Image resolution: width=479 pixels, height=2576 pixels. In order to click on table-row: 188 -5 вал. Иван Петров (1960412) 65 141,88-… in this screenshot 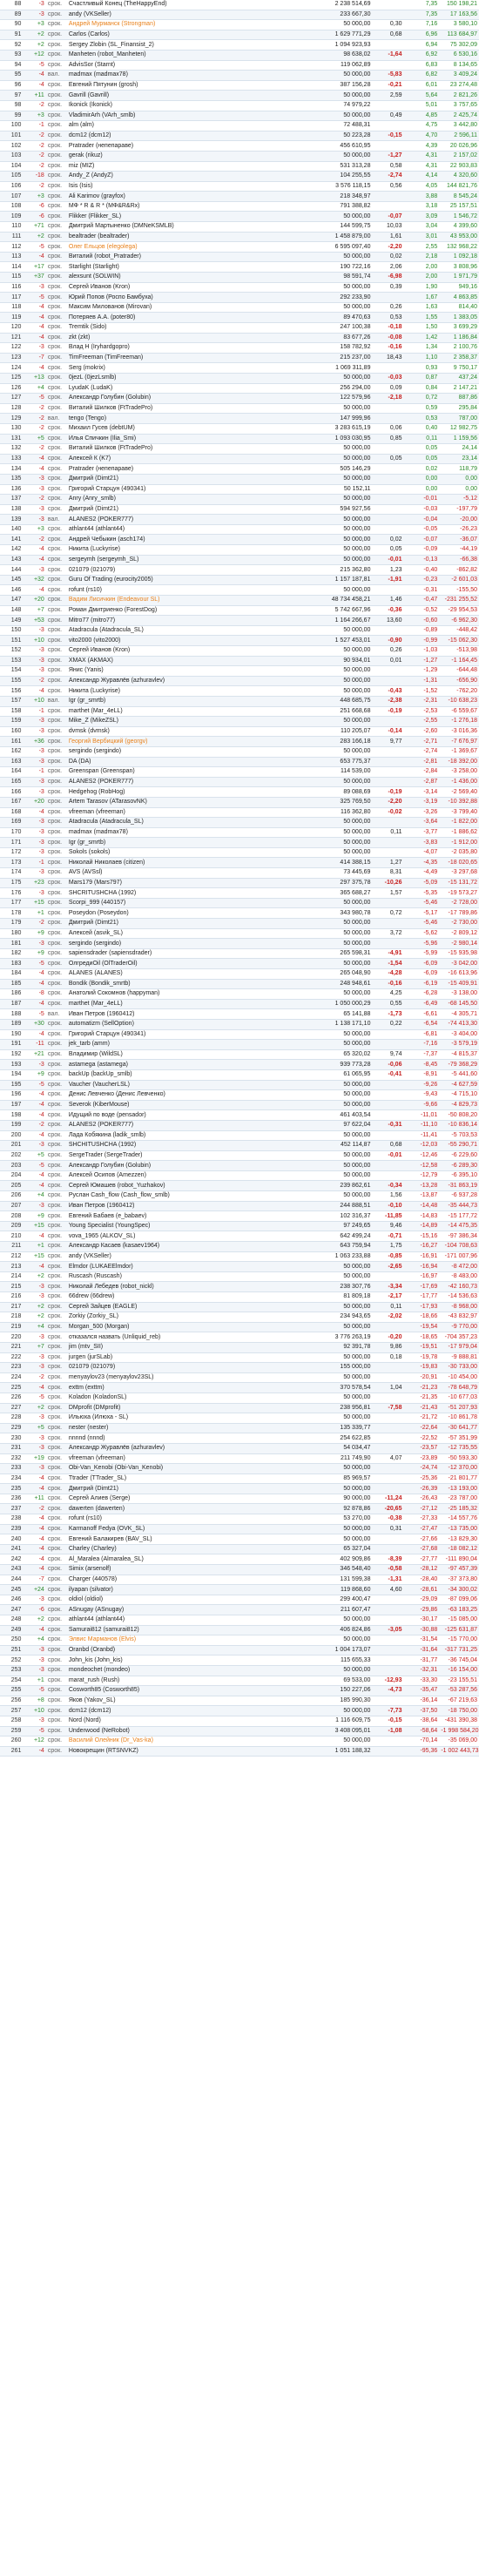, I will do `click(239, 1014)`.